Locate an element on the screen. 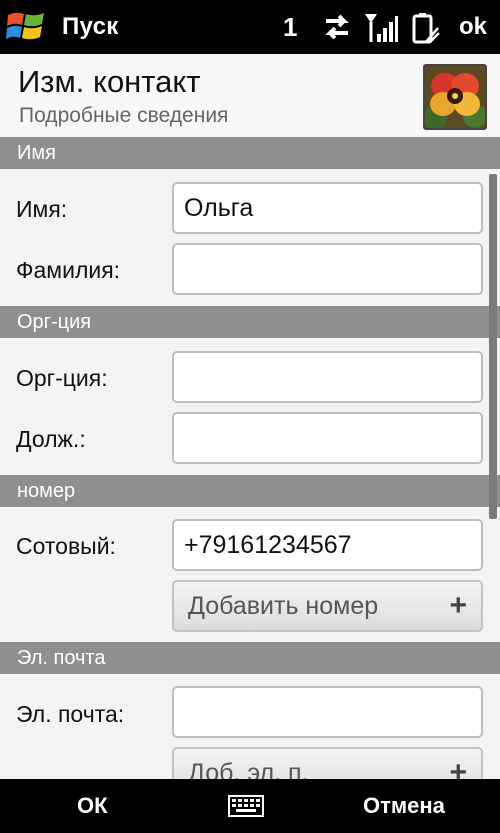 This screenshot has width=500, height=833. company-field is located at coordinates (327, 377).